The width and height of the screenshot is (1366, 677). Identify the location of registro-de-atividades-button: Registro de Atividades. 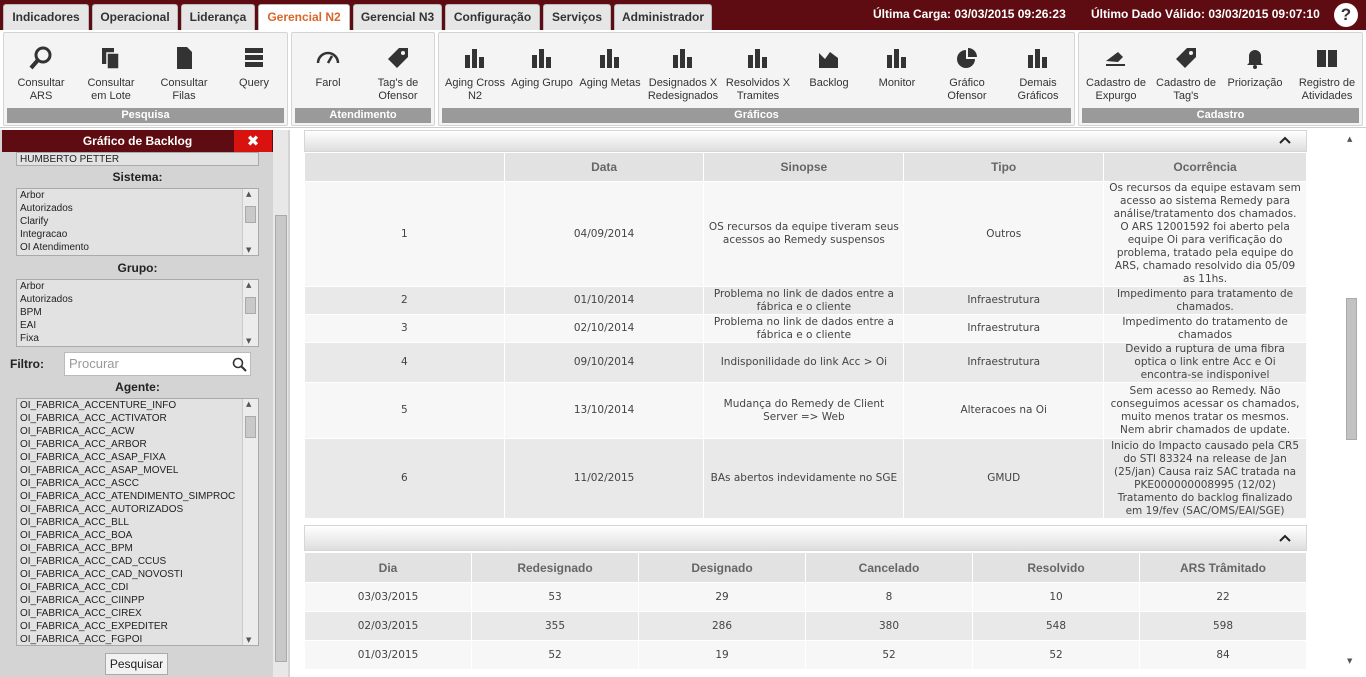
(1327, 72).